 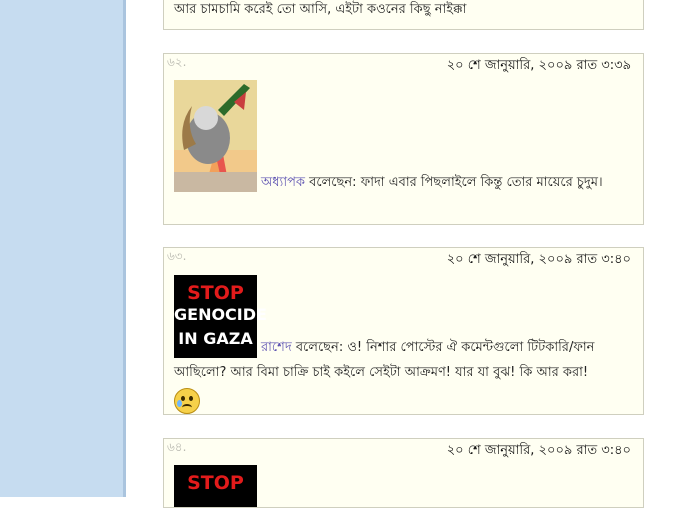 What do you see at coordinates (538, 65) in the screenshot?
I see `comment-date: ২০ শে জানুয়ারি, ২০০৯ রাত ৩:৩৯` at bounding box center [538, 65].